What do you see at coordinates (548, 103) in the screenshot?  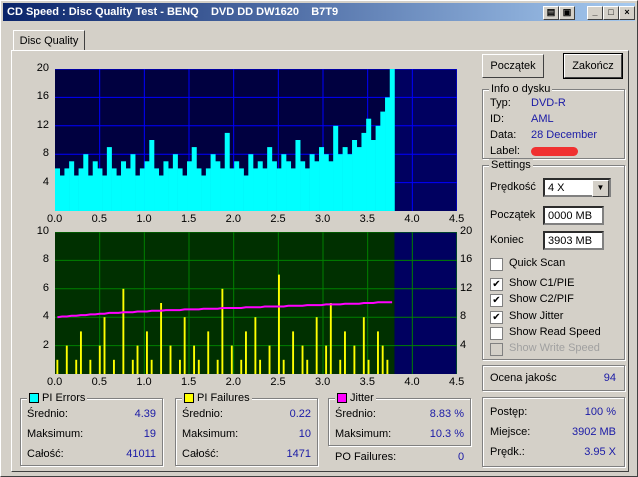 I see `type-value: DVD-R` at bounding box center [548, 103].